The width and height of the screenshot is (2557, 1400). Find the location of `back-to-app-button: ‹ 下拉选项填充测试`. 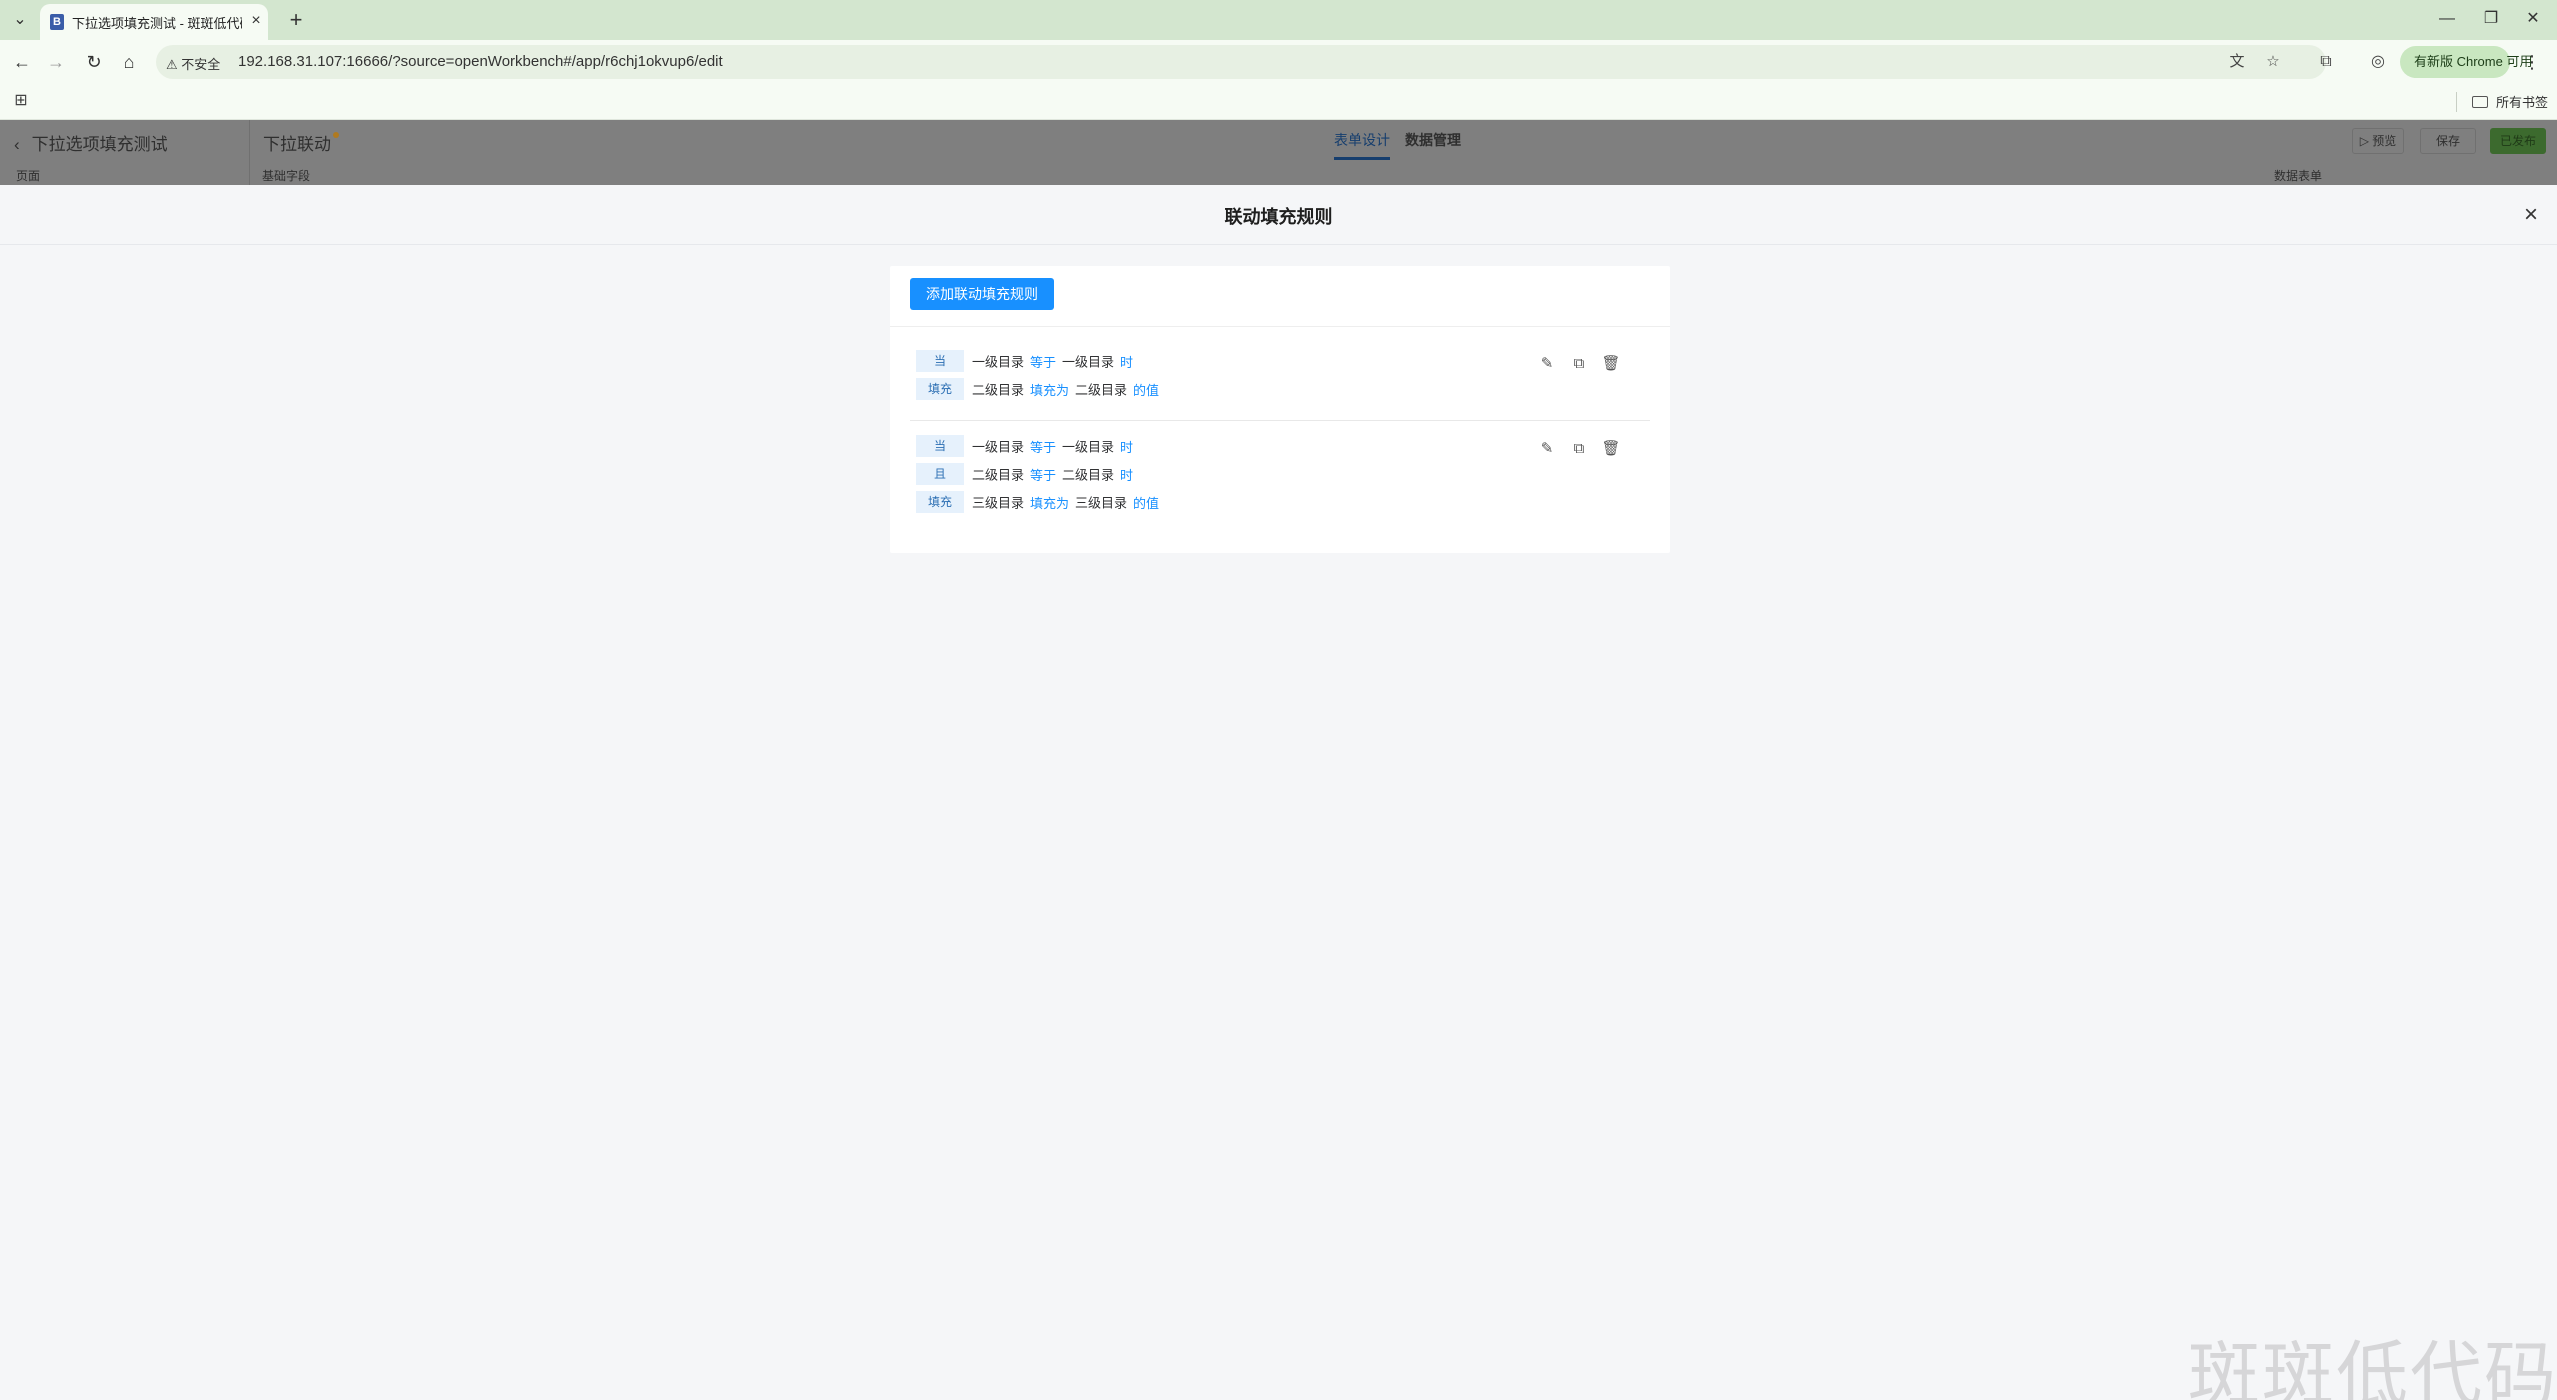

back-to-app-button: ‹ 下拉选项填充测试 is located at coordinates (91, 142).